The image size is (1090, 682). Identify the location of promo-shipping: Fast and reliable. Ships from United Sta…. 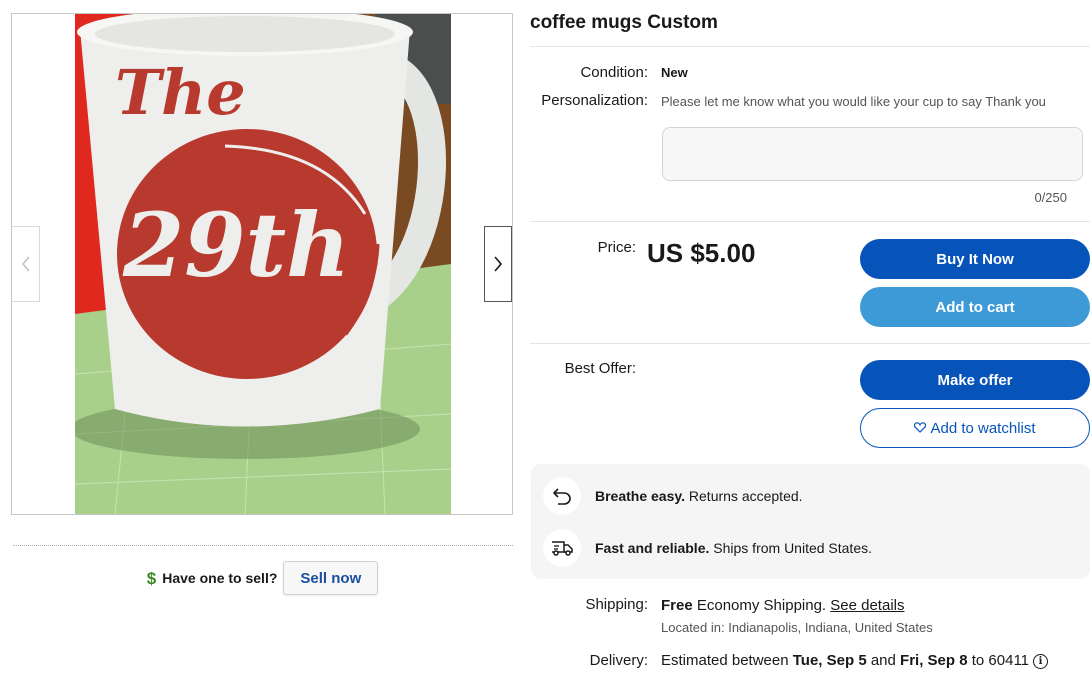
(707, 548).